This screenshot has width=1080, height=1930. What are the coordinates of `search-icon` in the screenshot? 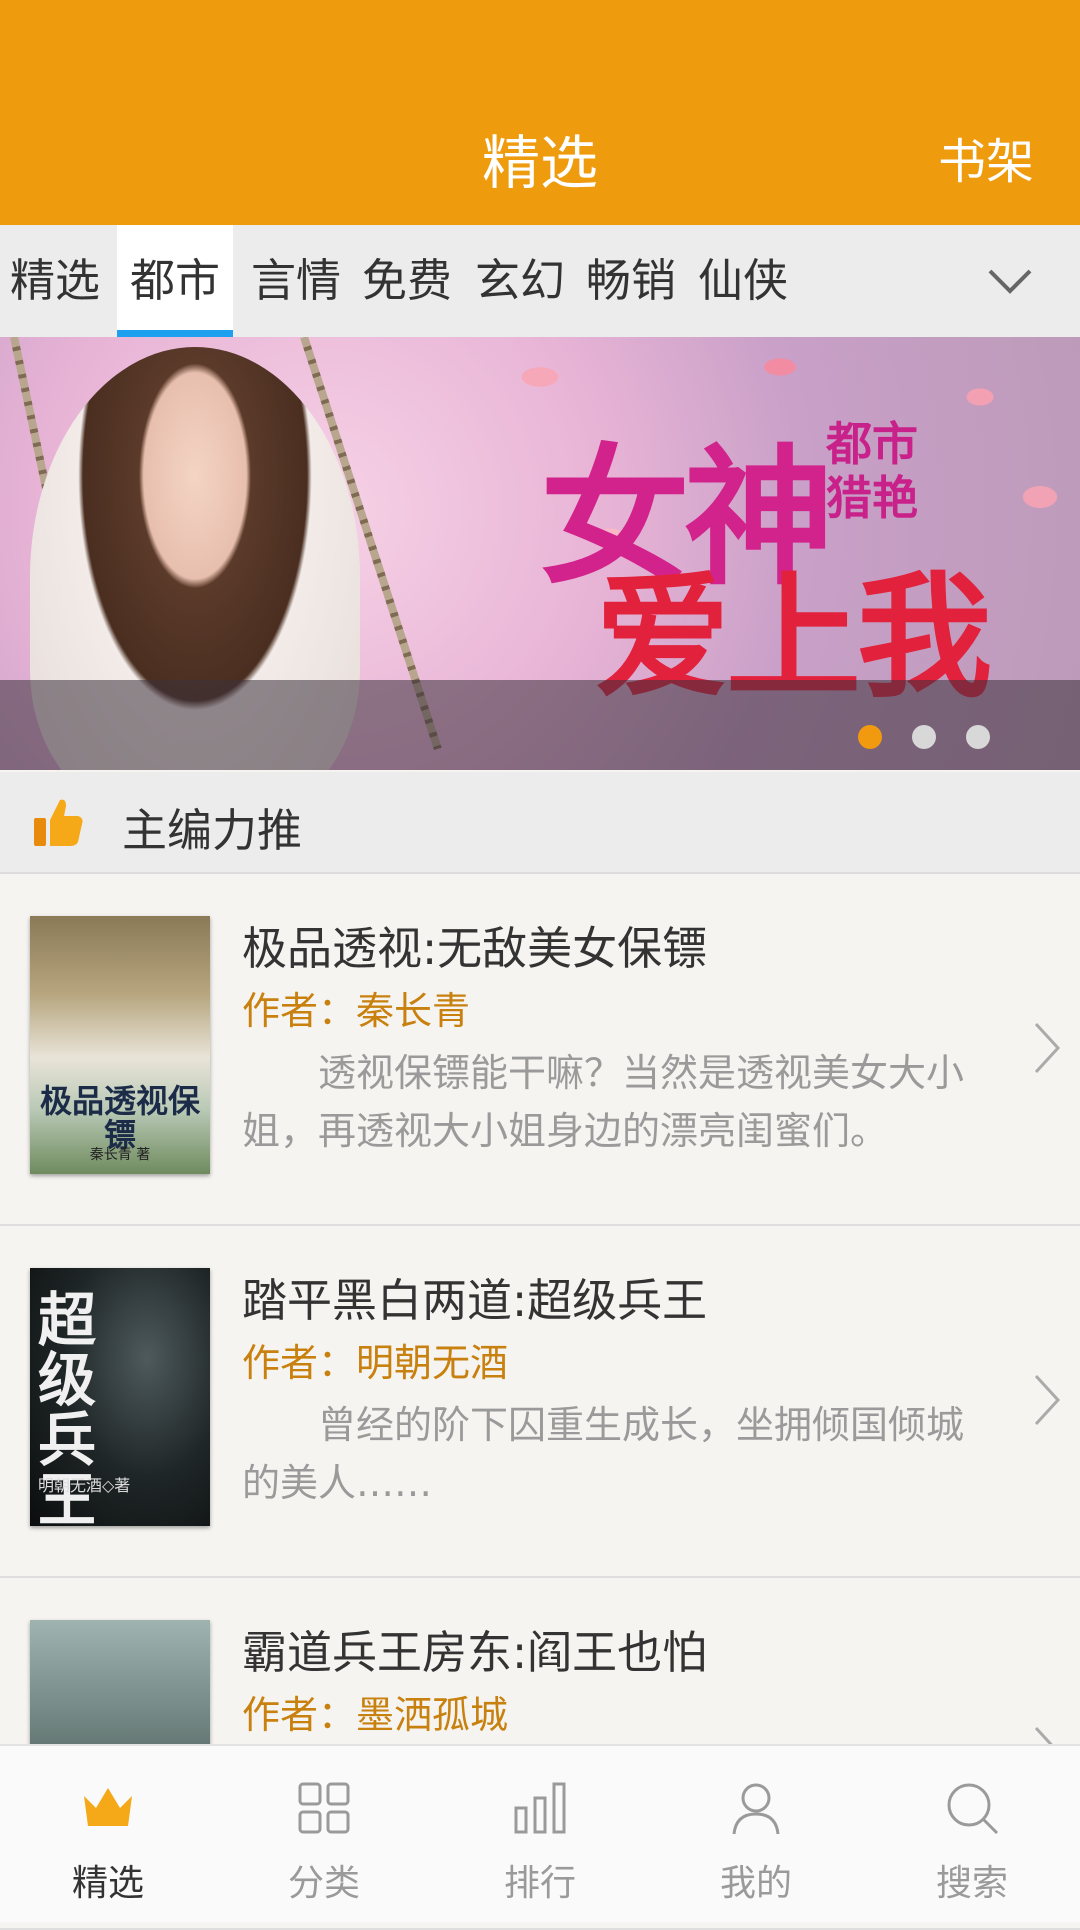 It's located at (973, 1809).